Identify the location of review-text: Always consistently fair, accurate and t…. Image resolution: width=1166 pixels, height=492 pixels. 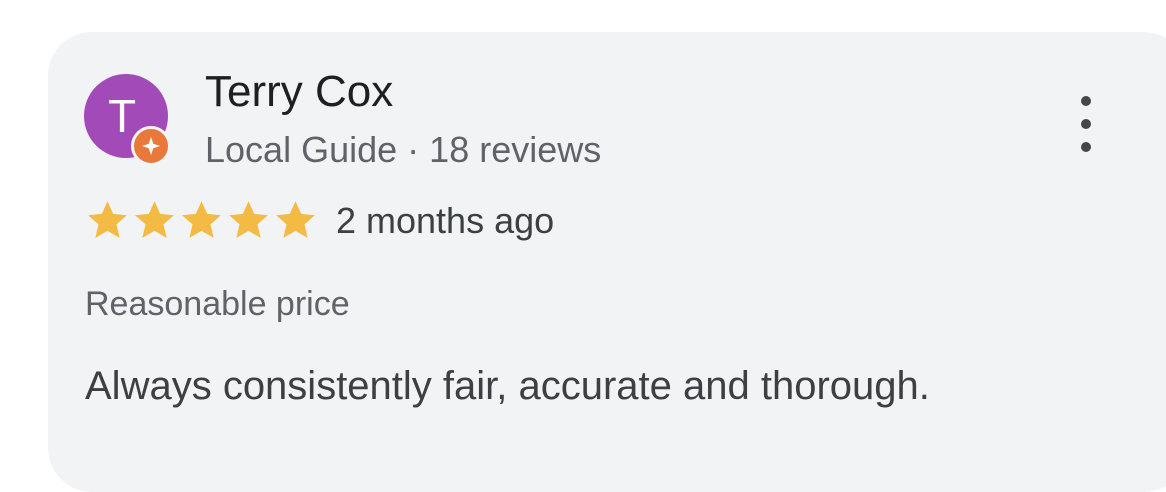
(507, 386).